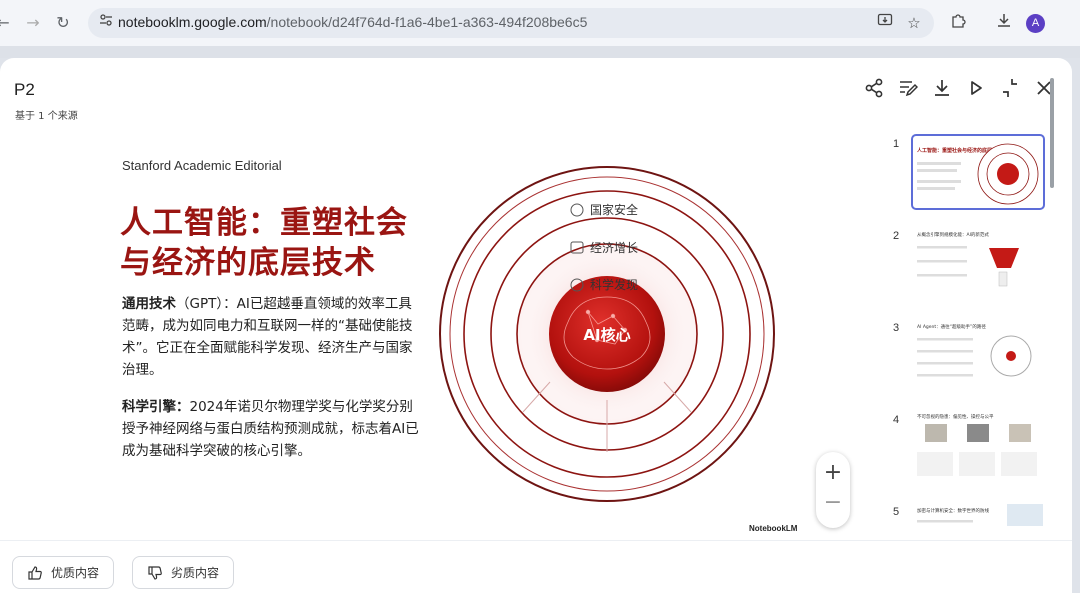 The image size is (1080, 593). What do you see at coordinates (33, 23) in the screenshot?
I see `forward-icon: →` at bounding box center [33, 23].